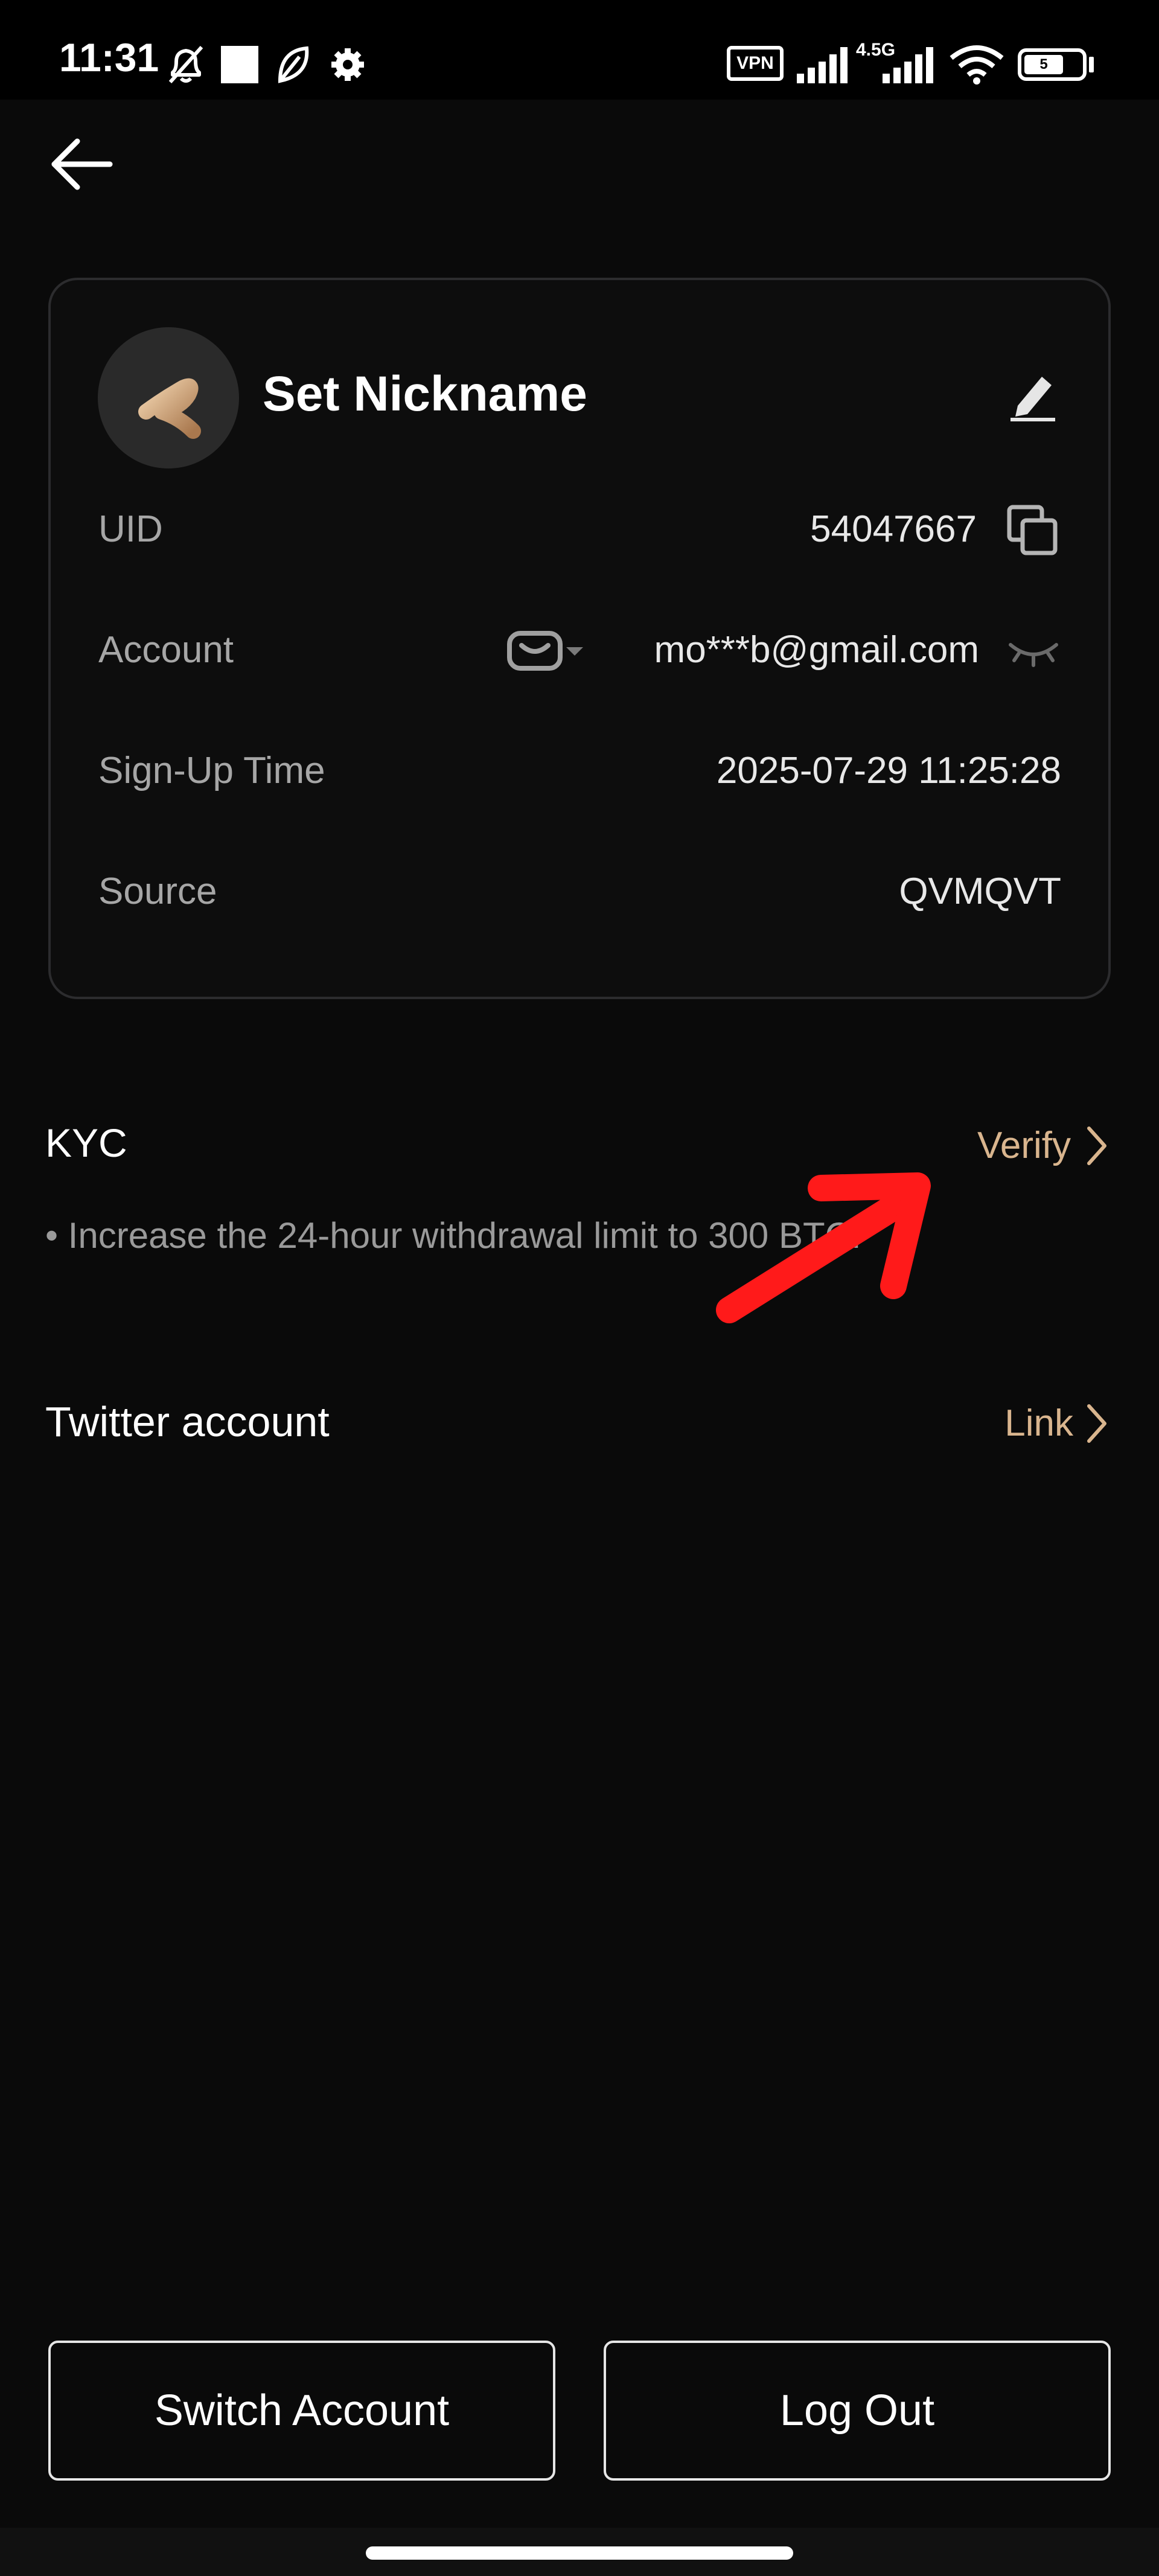 This screenshot has height=2576, width=1159. What do you see at coordinates (239, 65) in the screenshot?
I see `square-icon` at bounding box center [239, 65].